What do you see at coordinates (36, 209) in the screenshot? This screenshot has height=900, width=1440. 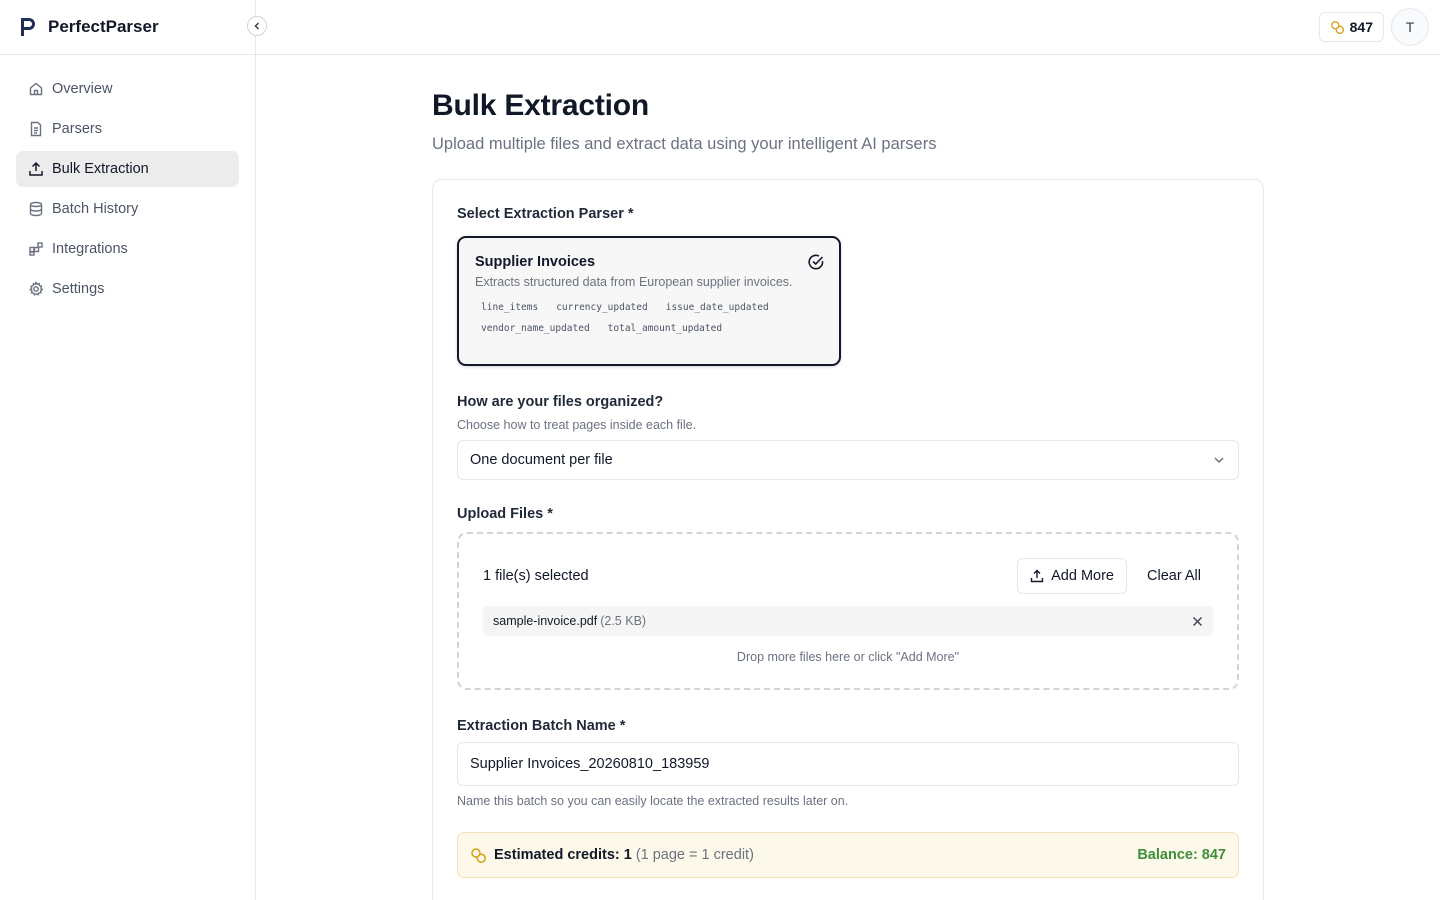 I see `database-icon` at bounding box center [36, 209].